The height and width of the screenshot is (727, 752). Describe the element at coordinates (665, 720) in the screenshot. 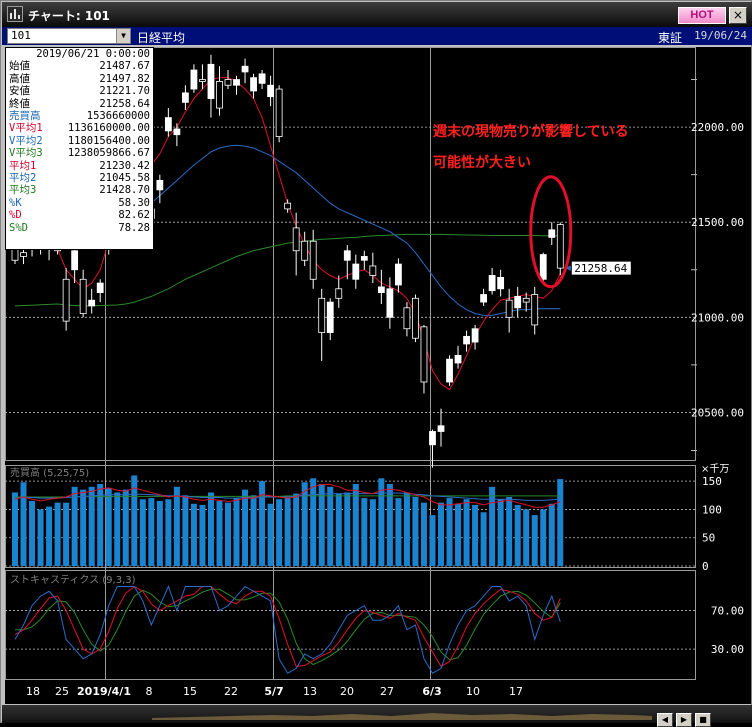

I see `scroll-left-button: ◀` at that location.